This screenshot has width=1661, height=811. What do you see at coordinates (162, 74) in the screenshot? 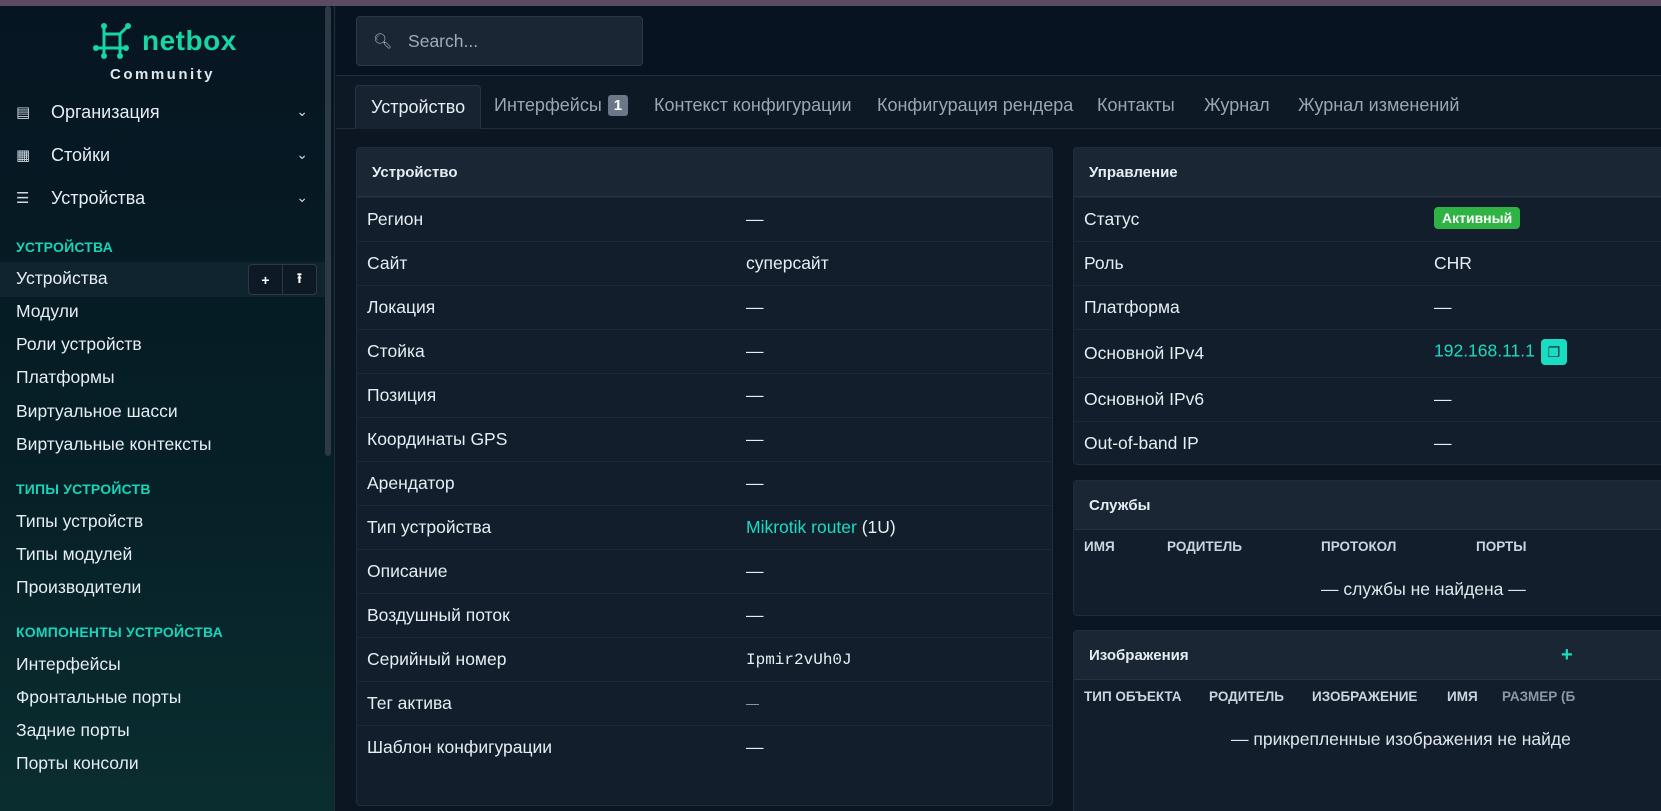
I see `brand-edition: Community` at bounding box center [162, 74].